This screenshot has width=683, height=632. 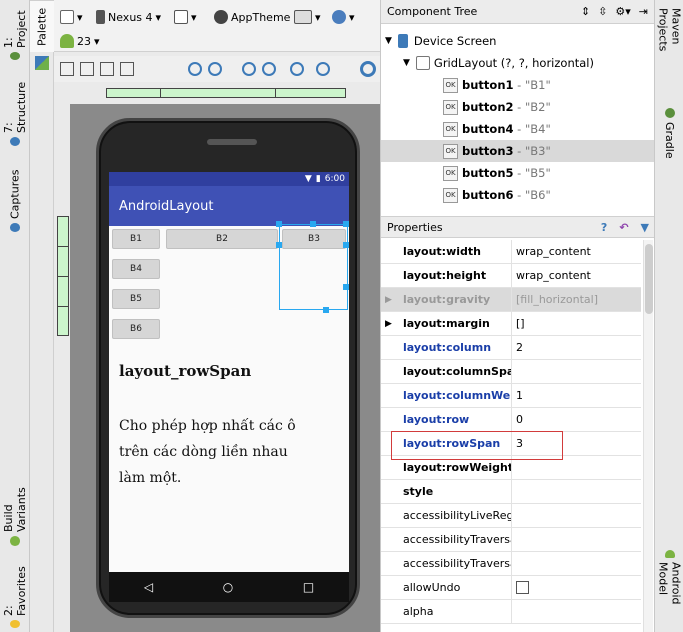 What do you see at coordinates (42, 26) in the screenshot?
I see `tab-palette: Palette` at bounding box center [42, 26].